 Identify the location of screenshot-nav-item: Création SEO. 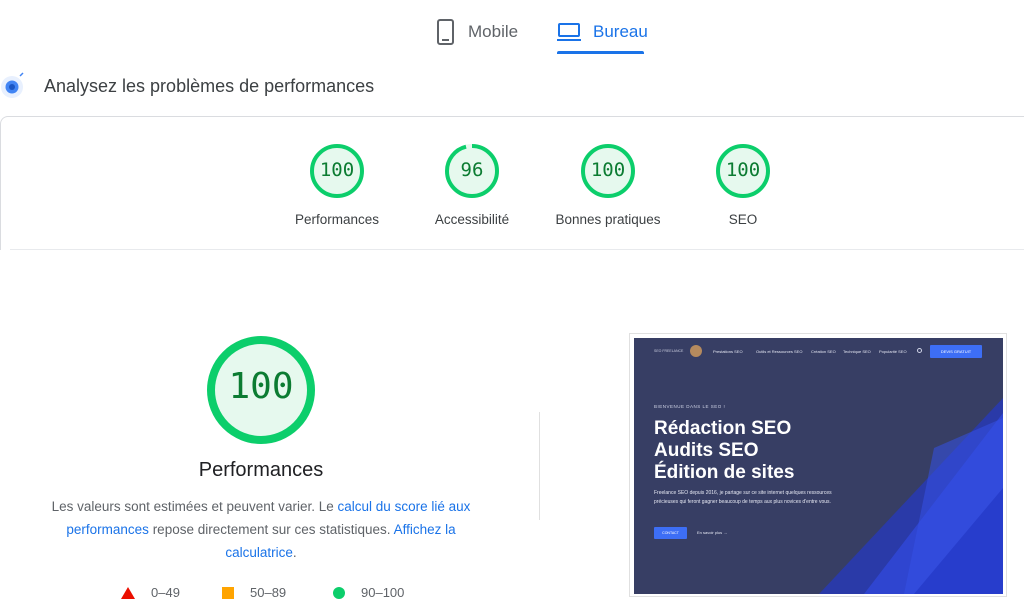
(823, 351).